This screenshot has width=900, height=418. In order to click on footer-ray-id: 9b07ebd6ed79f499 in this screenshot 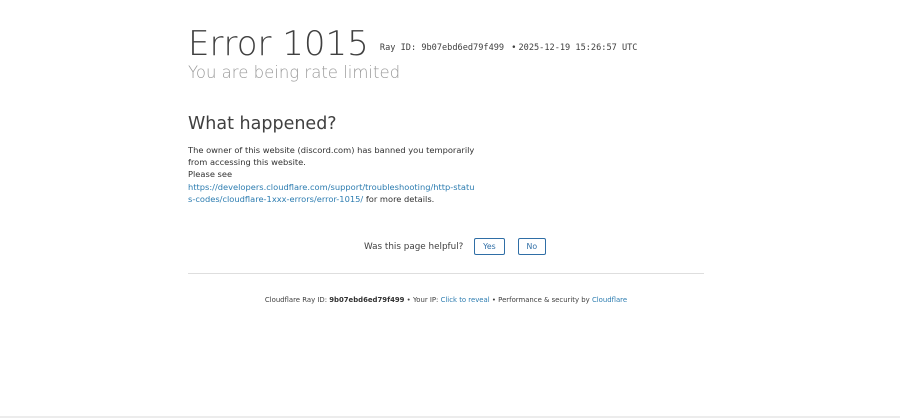, I will do `click(367, 300)`.